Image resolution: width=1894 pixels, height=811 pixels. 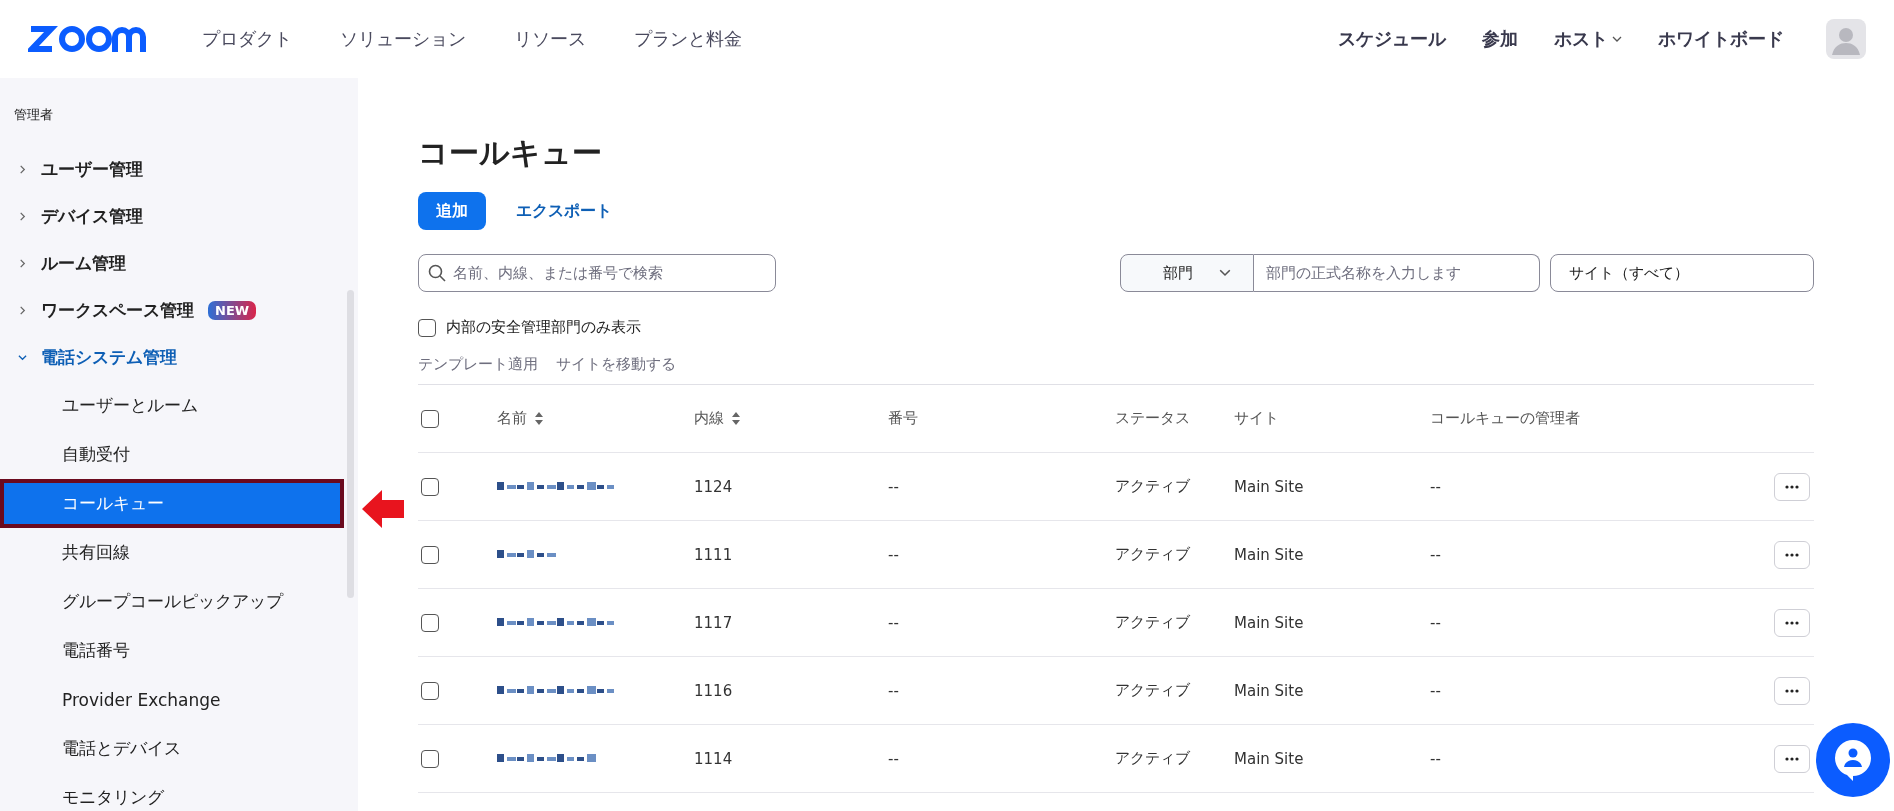 What do you see at coordinates (117, 310) in the screenshot?
I see `sidebar-item-label: ワークスペース管理` at bounding box center [117, 310].